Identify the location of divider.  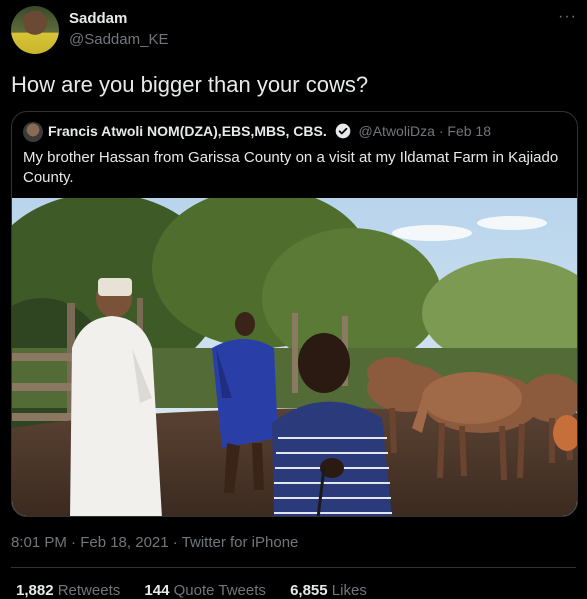
(293, 567).